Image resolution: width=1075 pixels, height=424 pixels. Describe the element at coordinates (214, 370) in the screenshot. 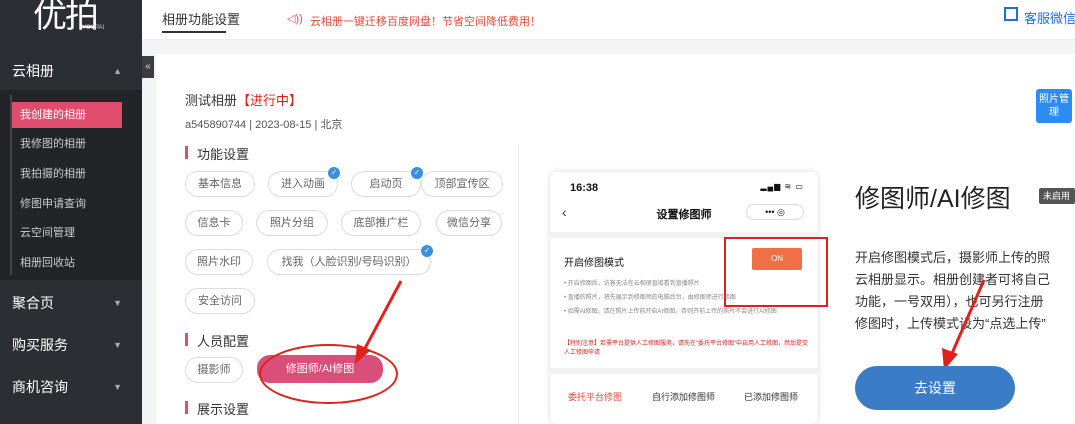

I see `pill-photographer: 摄影师` at that location.